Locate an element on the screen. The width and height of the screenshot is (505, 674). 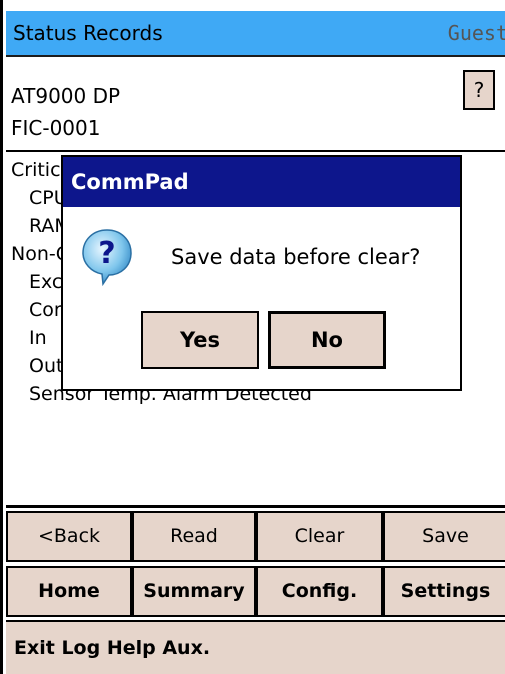
read-button: Read is located at coordinates (194, 536).